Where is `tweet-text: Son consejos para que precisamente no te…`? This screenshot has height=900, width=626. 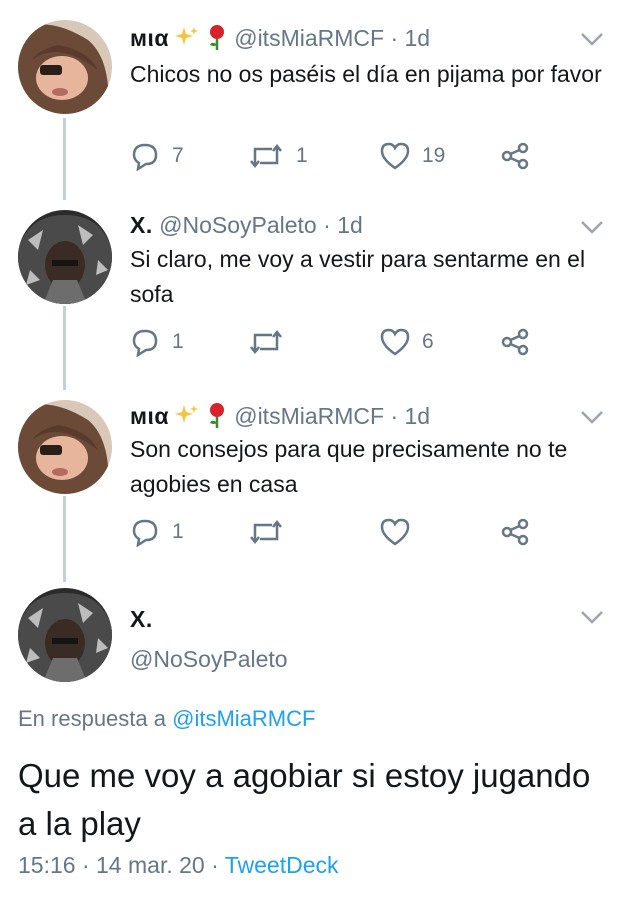
tweet-text: Son consejos para que precisamente no te… is located at coordinates (349, 466).